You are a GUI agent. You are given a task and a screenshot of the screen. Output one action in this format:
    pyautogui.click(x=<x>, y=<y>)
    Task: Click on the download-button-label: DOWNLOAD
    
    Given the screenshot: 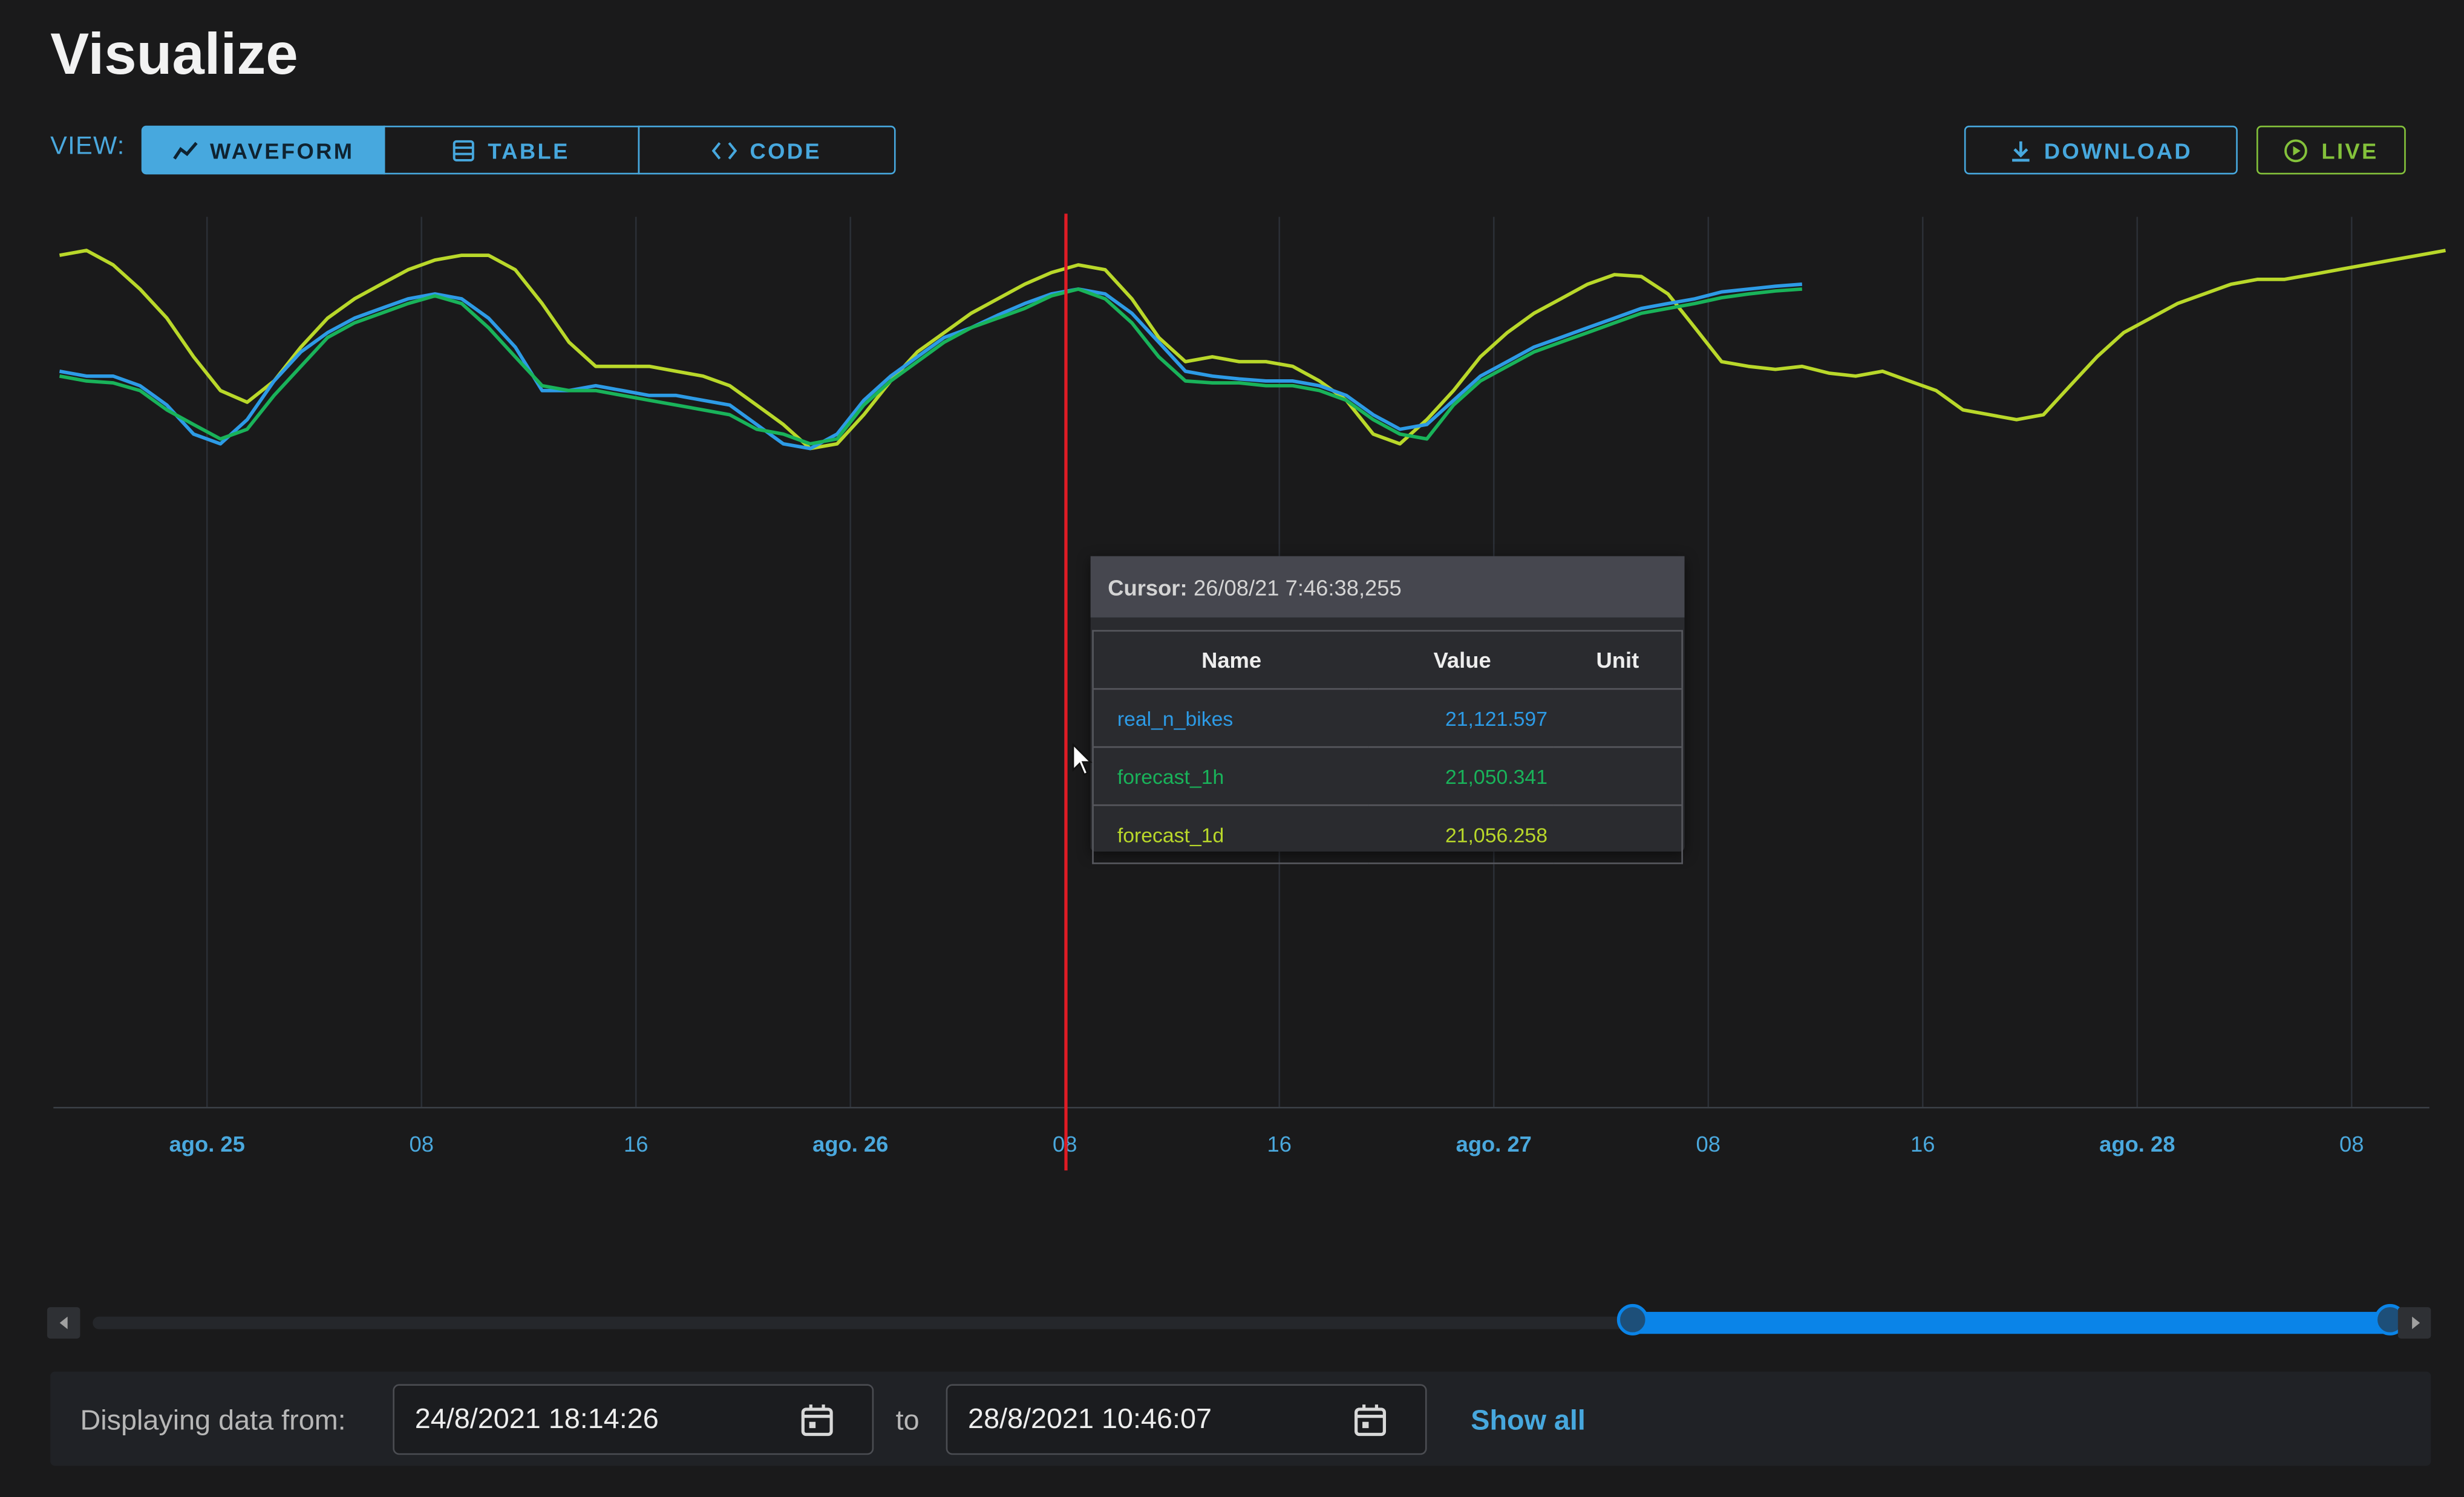 What is the action you would take?
    pyautogui.click(x=2118, y=150)
    